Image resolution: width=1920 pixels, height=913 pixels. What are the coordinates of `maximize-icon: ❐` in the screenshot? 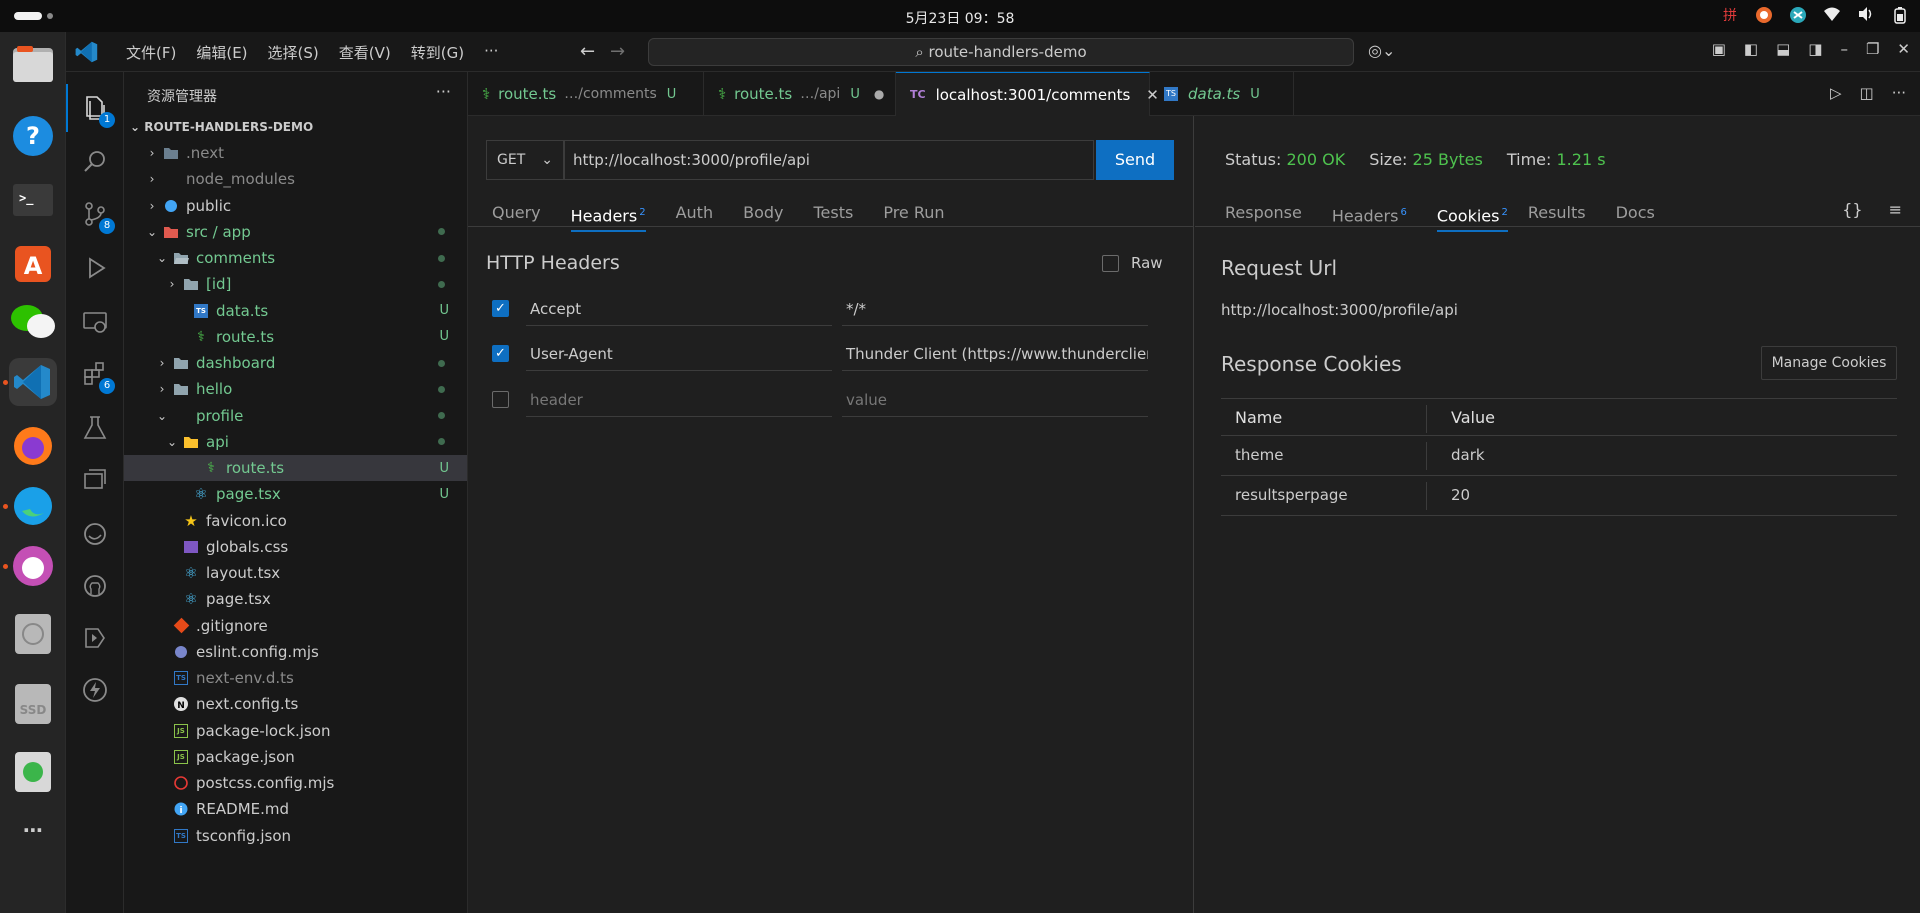 It's located at (1872, 49).